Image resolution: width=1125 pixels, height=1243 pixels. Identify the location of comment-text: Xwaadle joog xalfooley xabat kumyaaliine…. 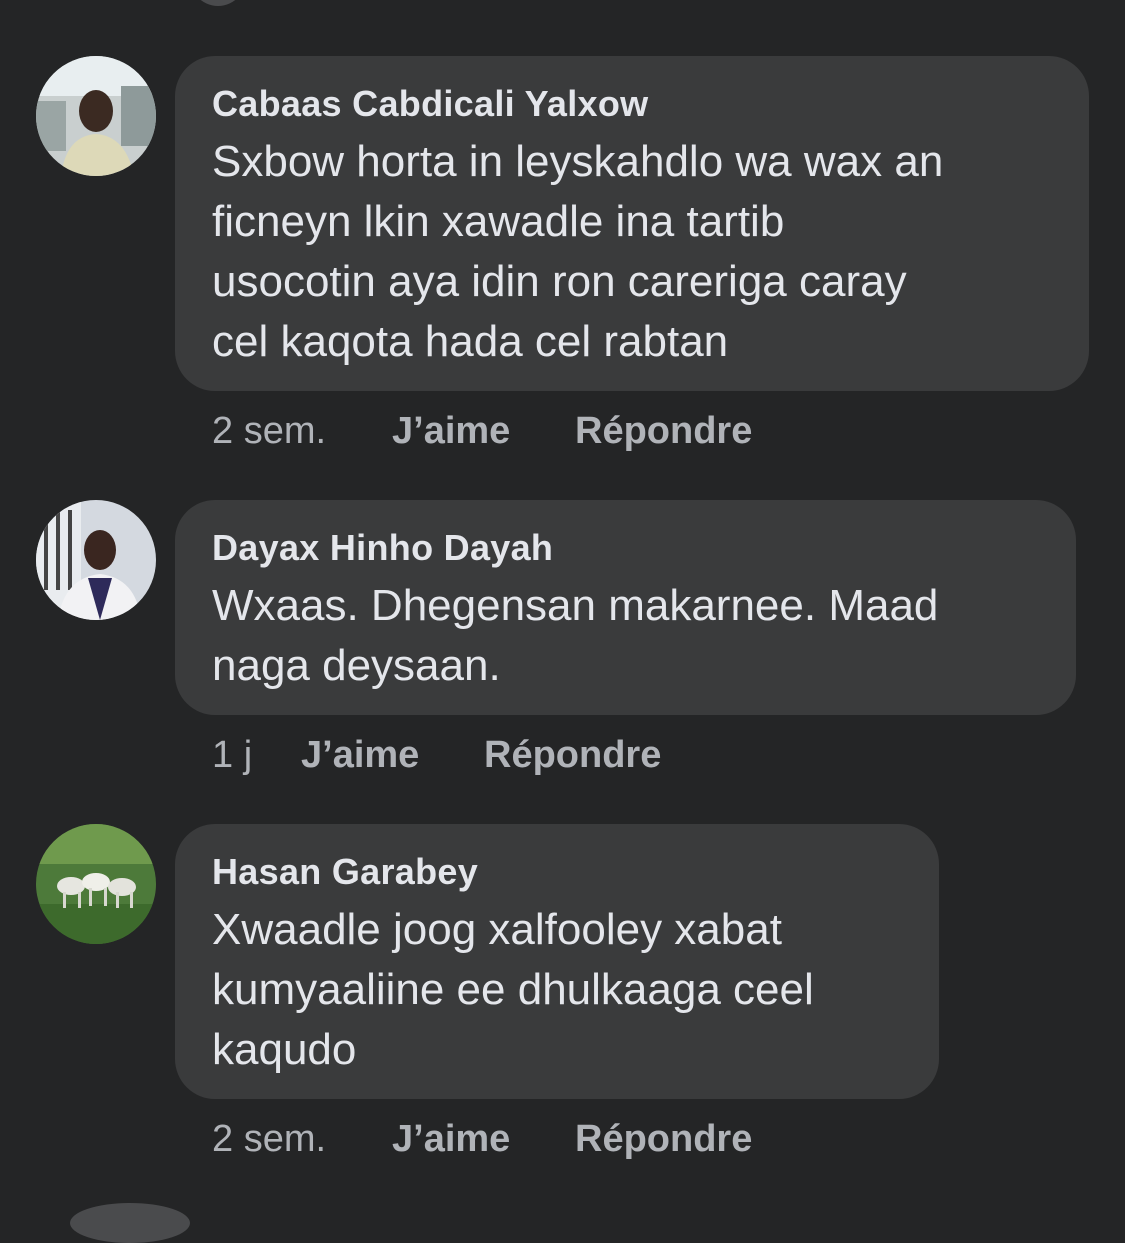
(557, 990).